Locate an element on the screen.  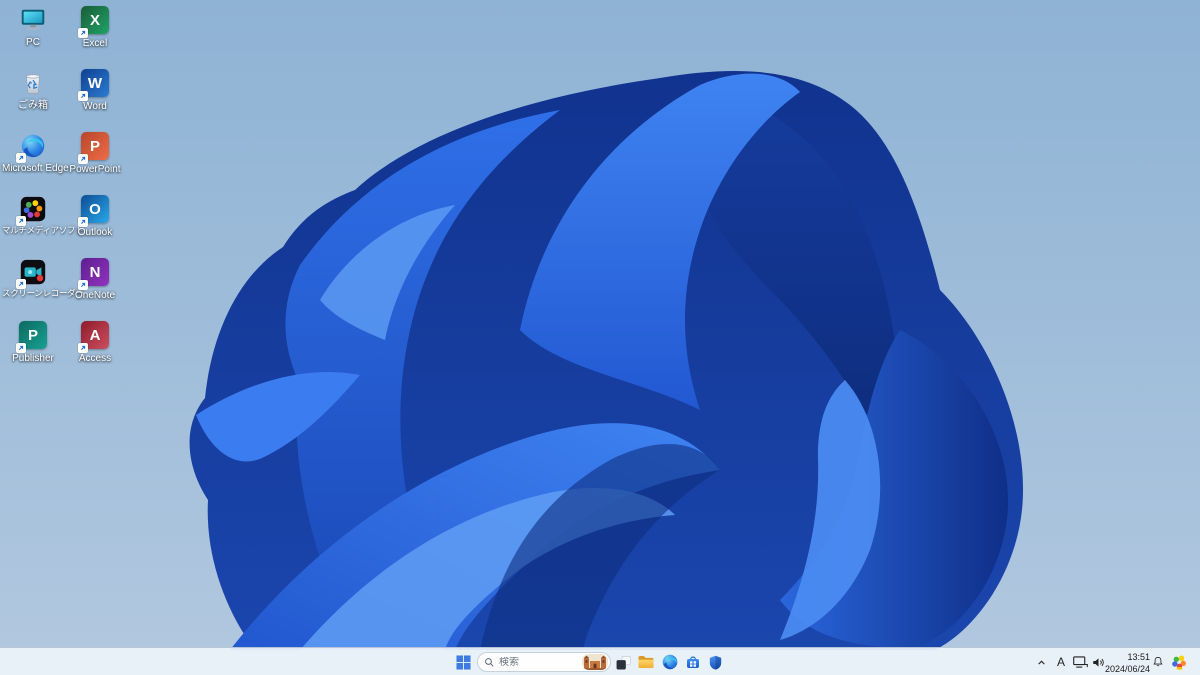
desktop-icon-access: A Access is located at coordinates (95, 342).